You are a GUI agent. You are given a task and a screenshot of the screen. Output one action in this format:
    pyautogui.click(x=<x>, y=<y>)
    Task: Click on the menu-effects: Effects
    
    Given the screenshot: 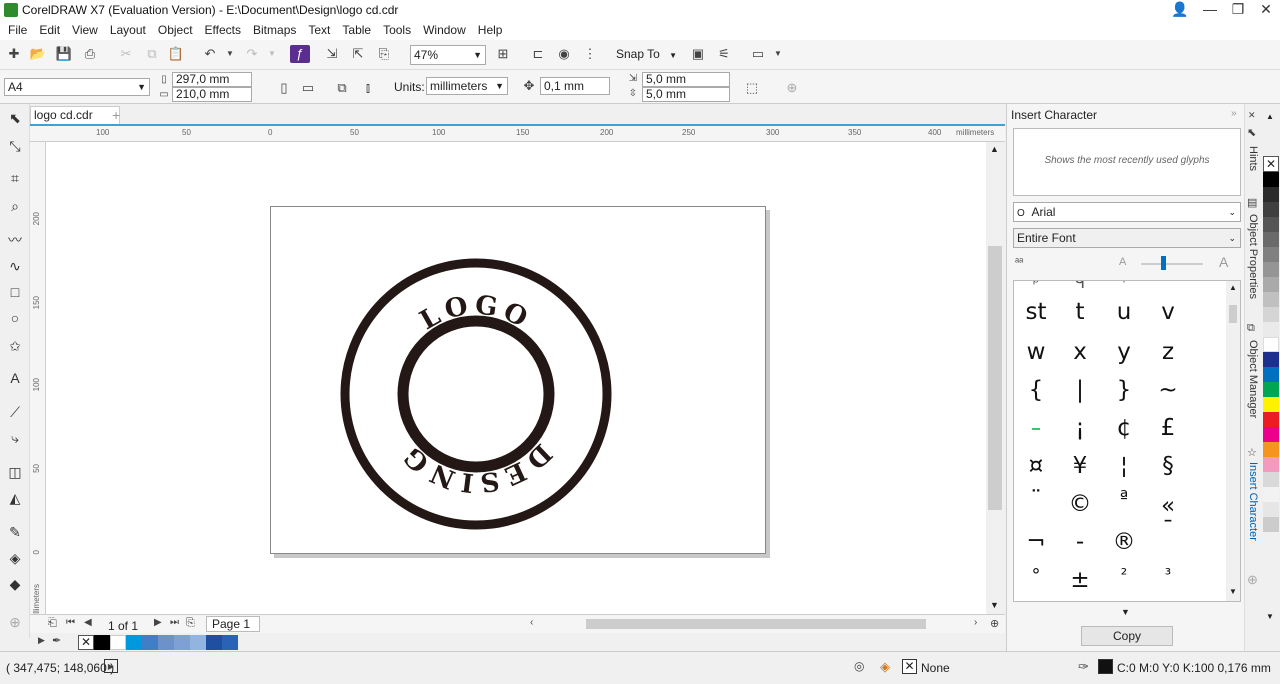 What is the action you would take?
    pyautogui.click(x=223, y=30)
    